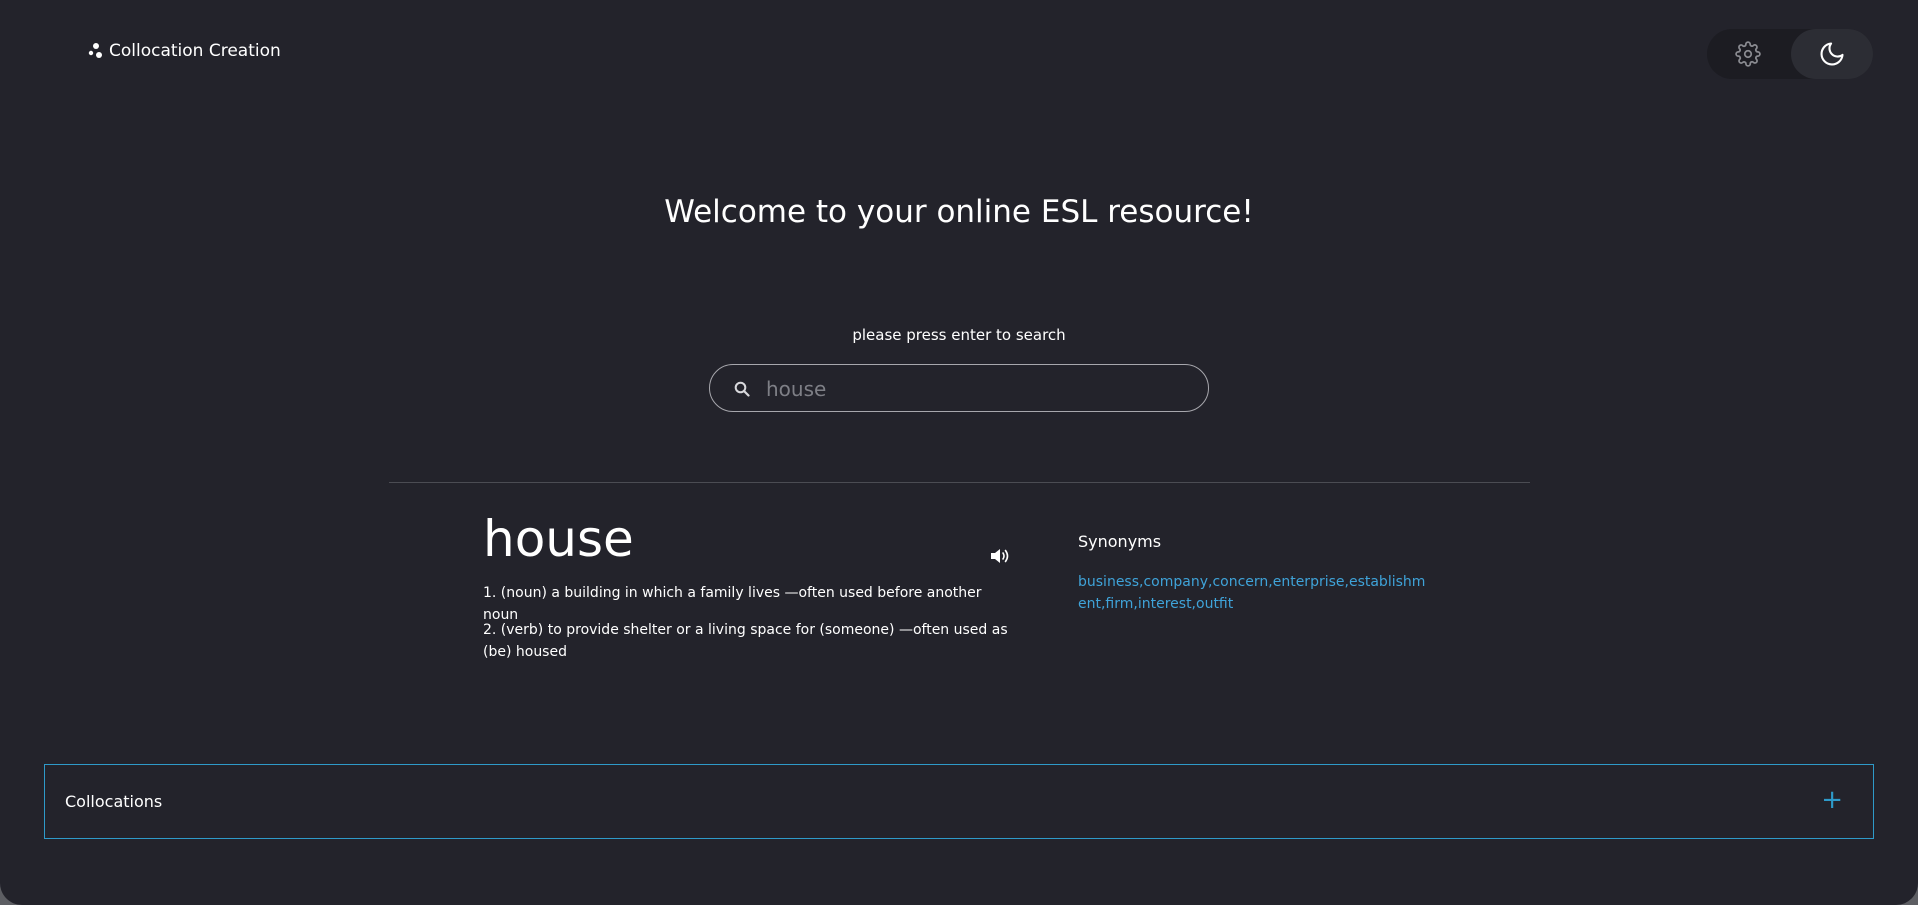 This screenshot has height=905, width=1918. I want to click on dots-logo-icon, so click(95, 50).